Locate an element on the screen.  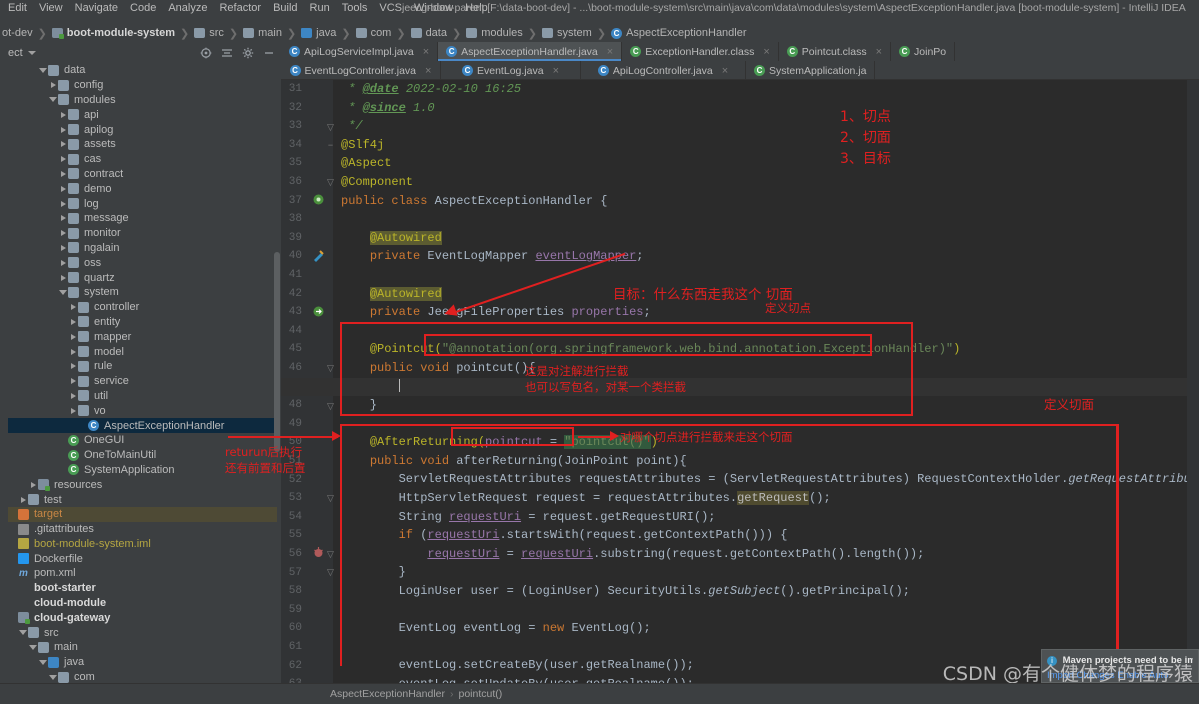
status-crumb-method: pointcut() is located at coordinates (480, 694).